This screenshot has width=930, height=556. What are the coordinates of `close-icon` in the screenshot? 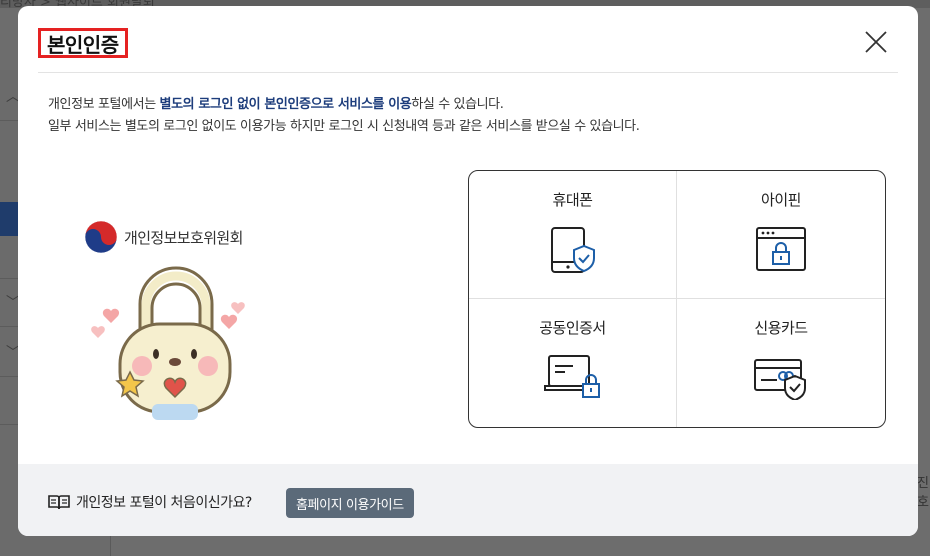 It's located at (876, 42).